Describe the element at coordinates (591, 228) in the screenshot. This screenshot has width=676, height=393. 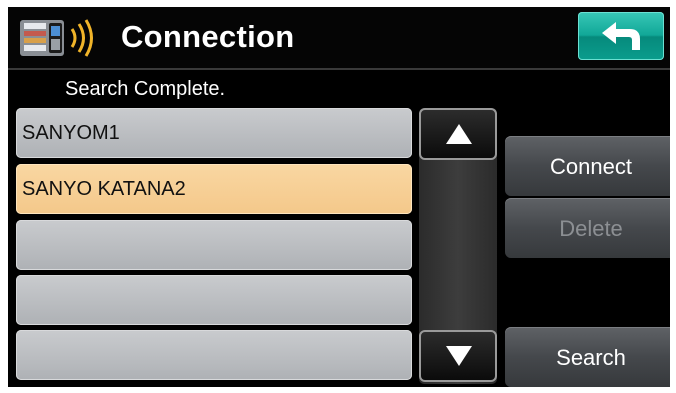
I see `delete-button-label: Delete` at that location.